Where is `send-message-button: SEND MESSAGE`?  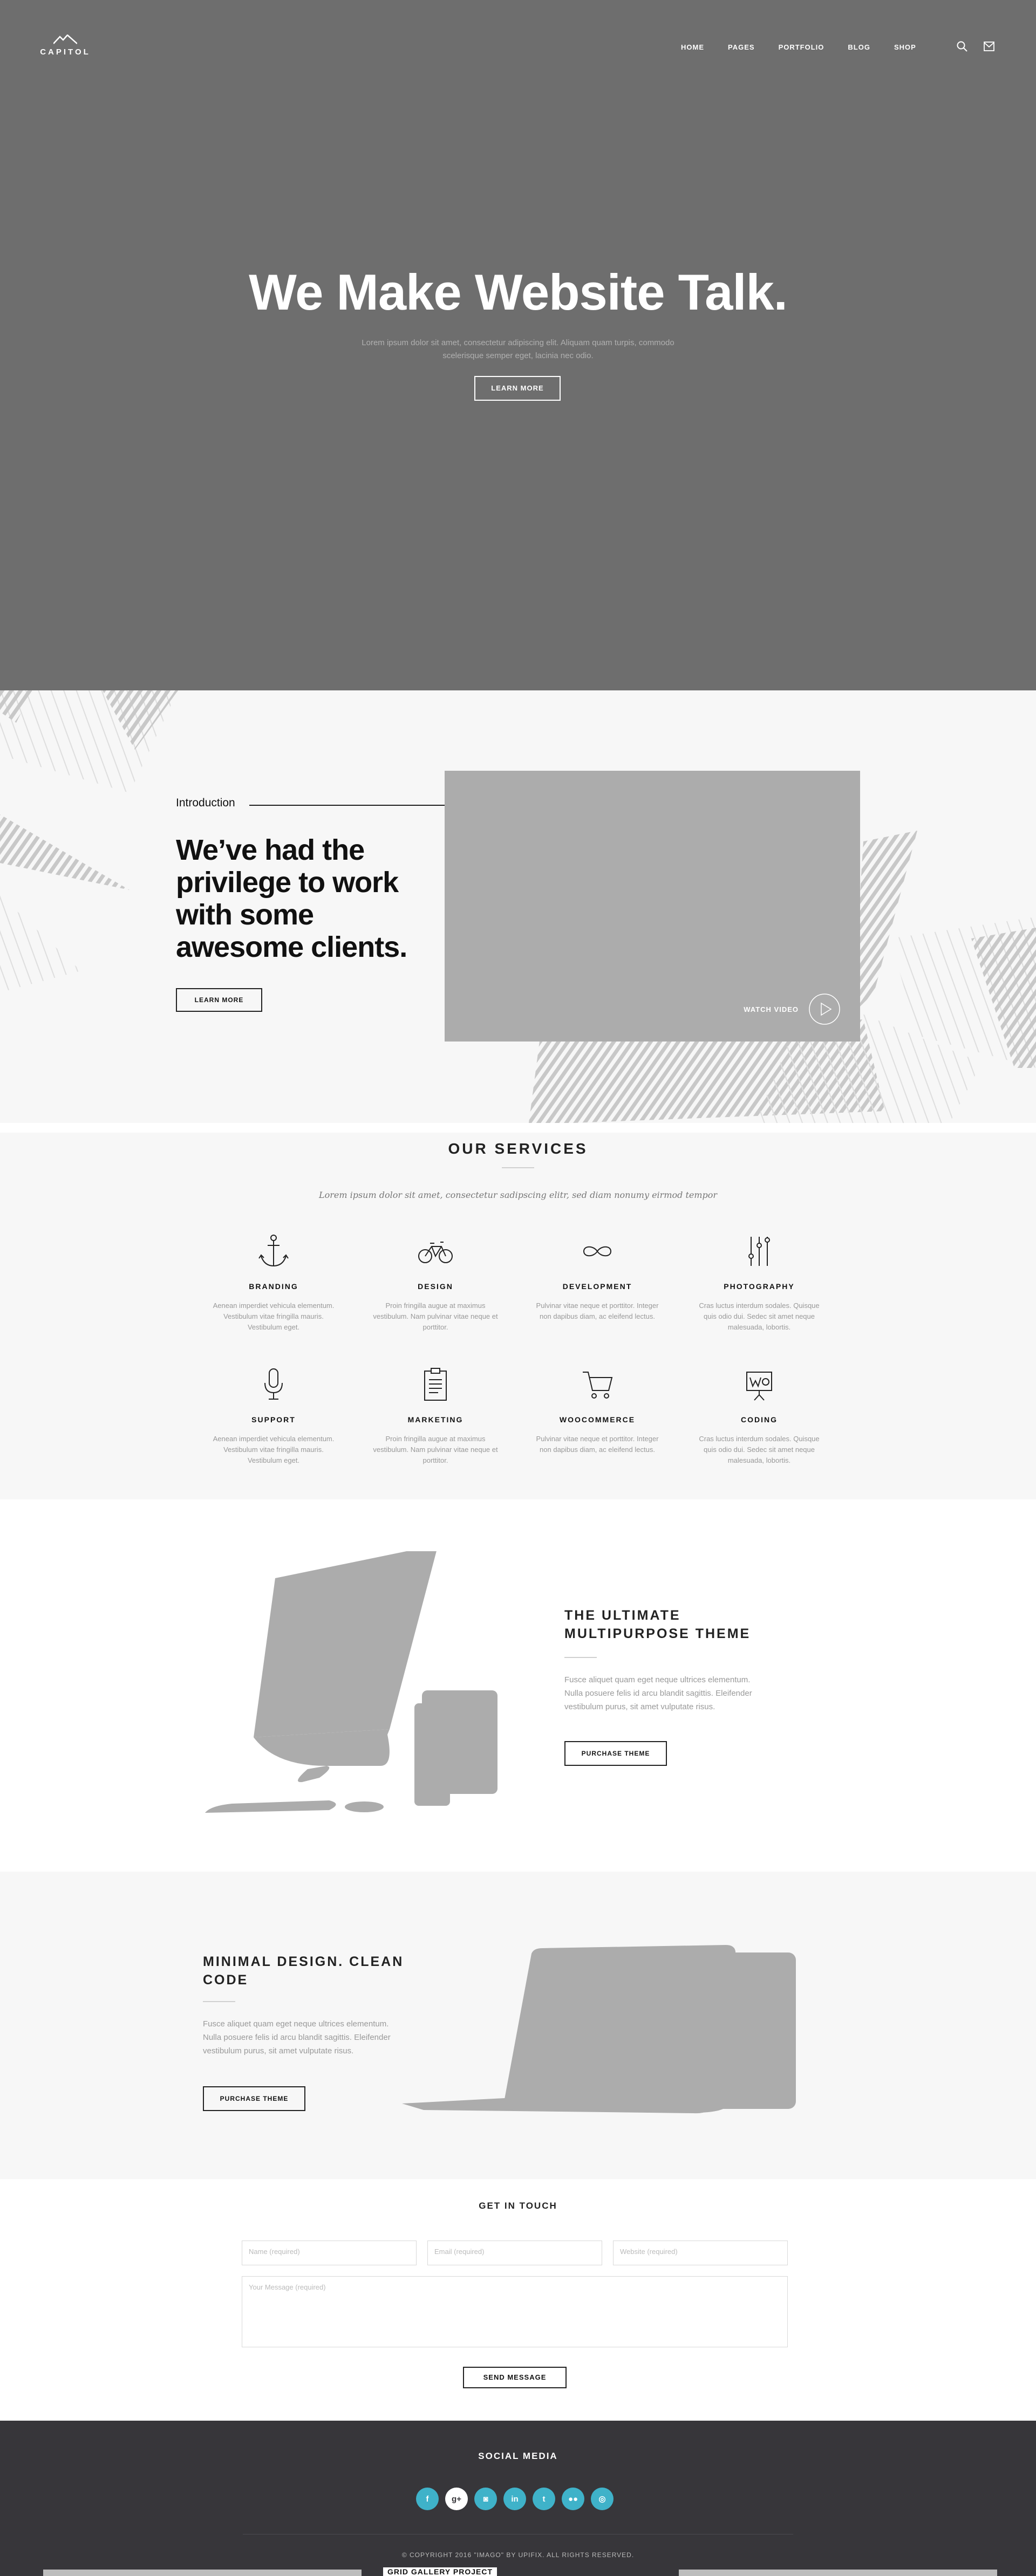 send-message-button: SEND MESSAGE is located at coordinates (515, 2377).